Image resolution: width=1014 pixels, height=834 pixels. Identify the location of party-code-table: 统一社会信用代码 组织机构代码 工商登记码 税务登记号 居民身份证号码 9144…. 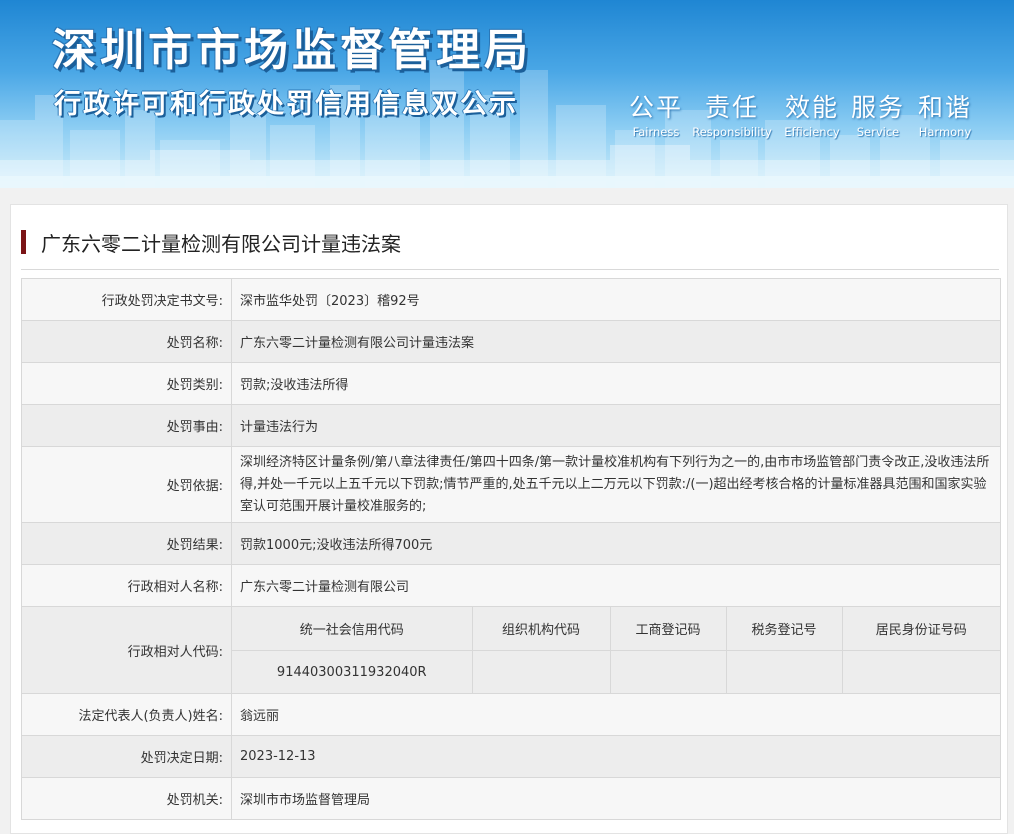
(616, 650).